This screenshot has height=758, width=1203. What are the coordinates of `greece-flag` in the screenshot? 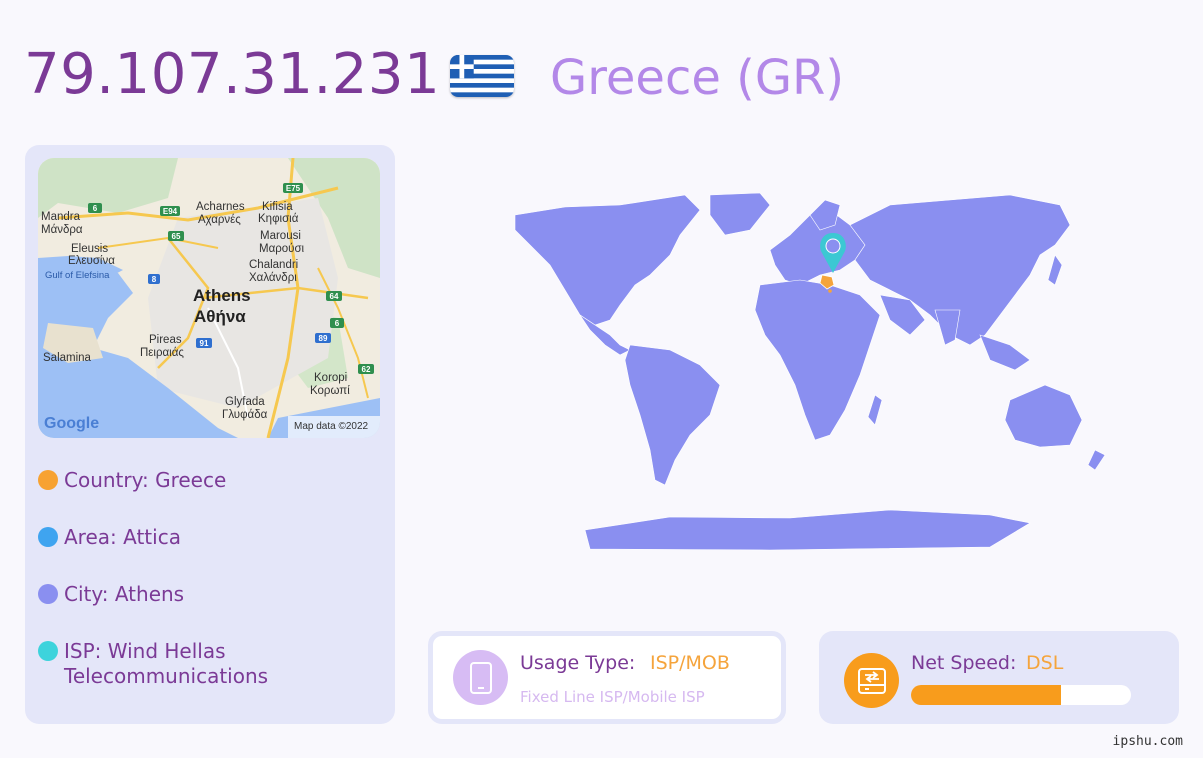 It's located at (482, 76).